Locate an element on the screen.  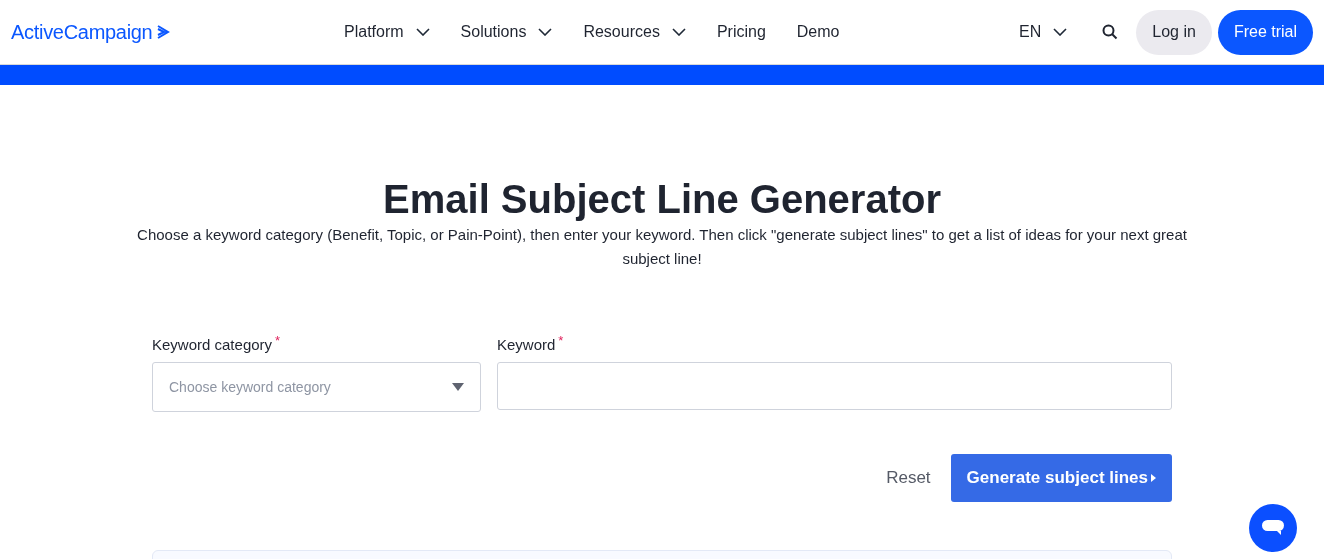
logo: ActiveCampaign is located at coordinates (82, 32).